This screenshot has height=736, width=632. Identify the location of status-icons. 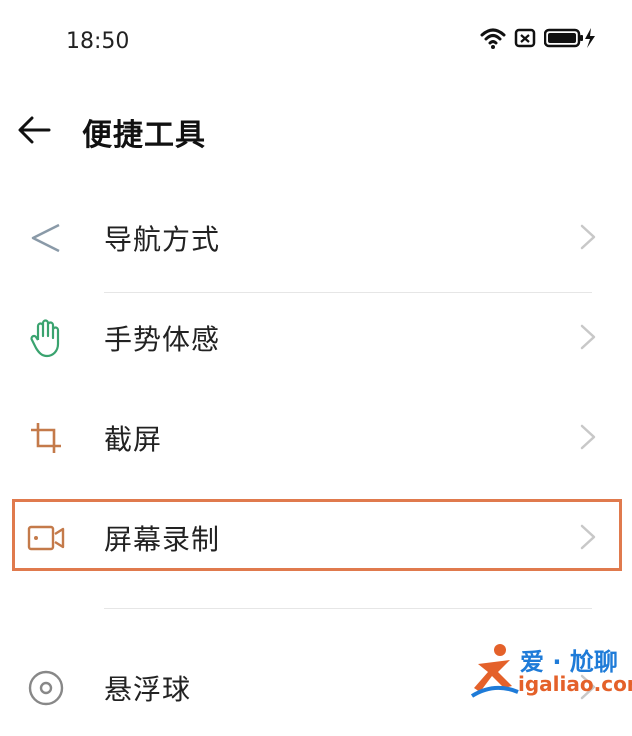
(539, 40).